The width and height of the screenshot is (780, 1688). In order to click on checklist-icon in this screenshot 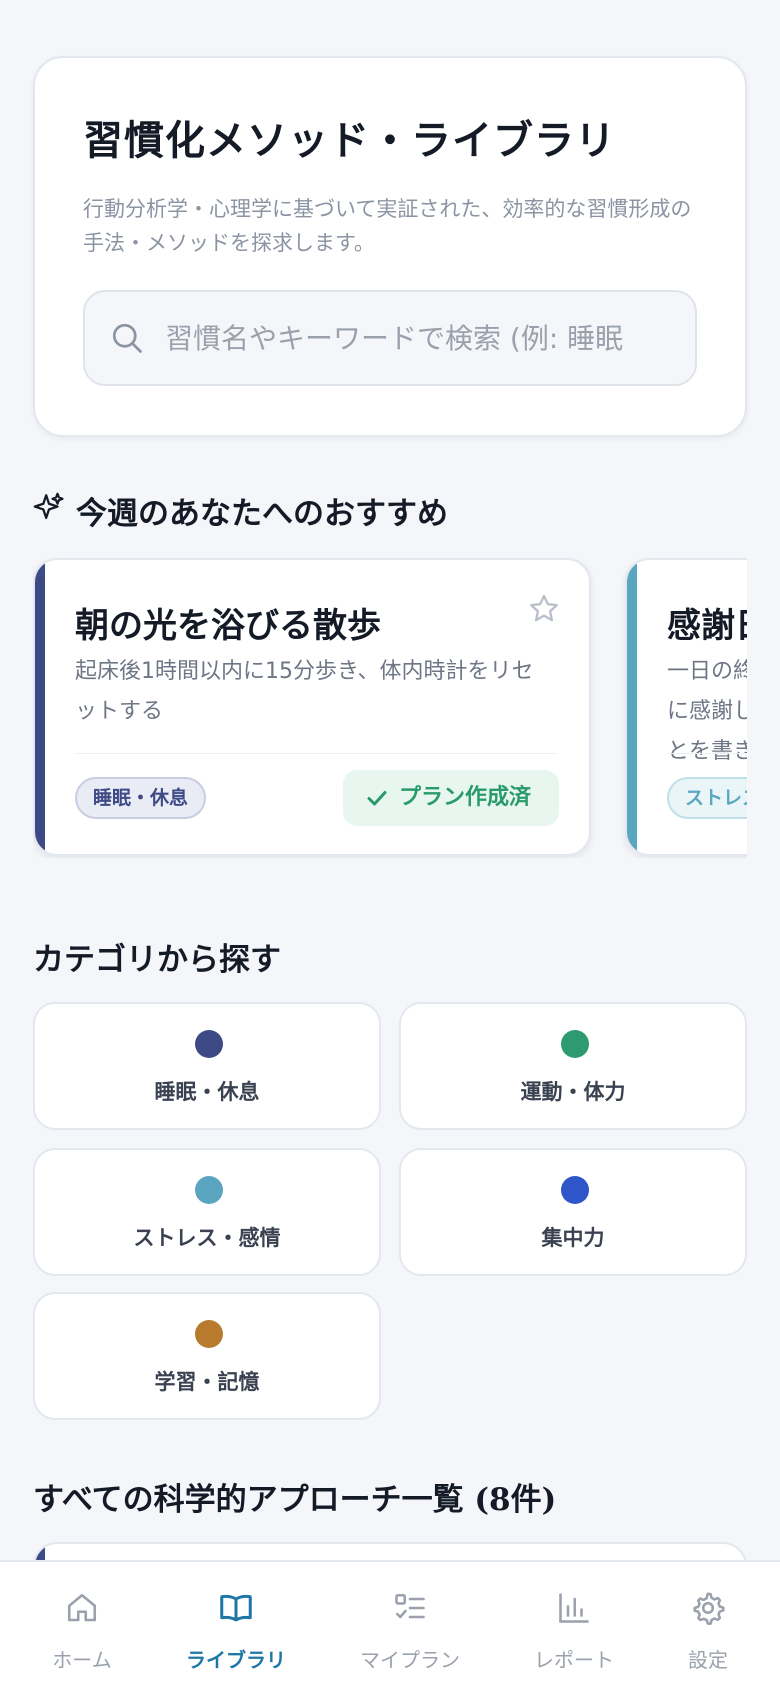, I will do `click(410, 1606)`.